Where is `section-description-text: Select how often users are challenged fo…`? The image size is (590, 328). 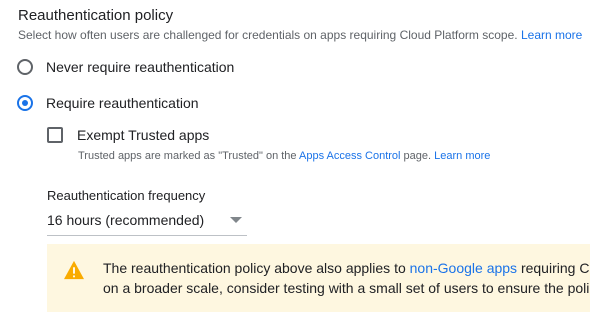 section-description-text: Select how often users are challenged fo… is located at coordinates (268, 35).